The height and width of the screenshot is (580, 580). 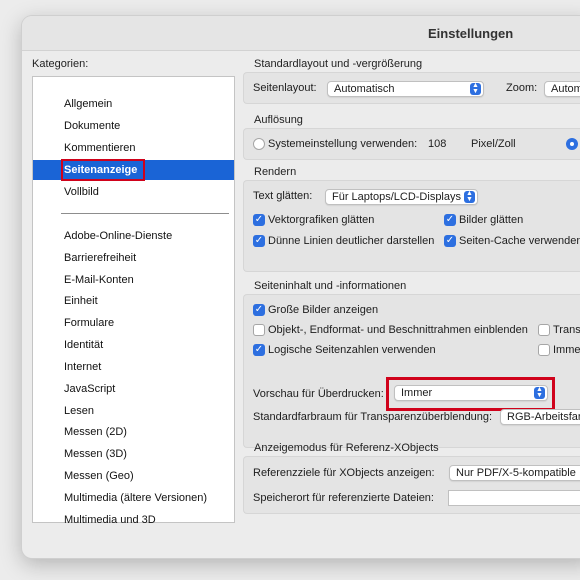 I want to click on page-layout-value: Automatisch, so click(x=364, y=89).